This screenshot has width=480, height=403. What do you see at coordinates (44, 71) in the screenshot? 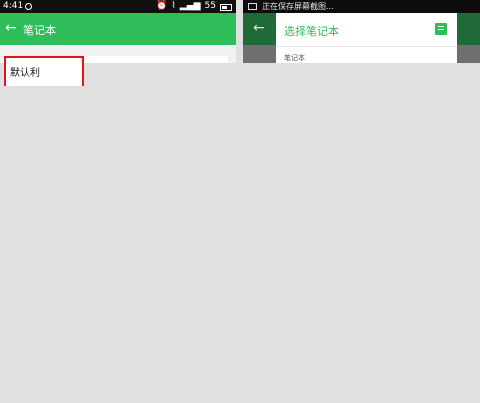
I see `notebook-item-default: 默认利` at bounding box center [44, 71].